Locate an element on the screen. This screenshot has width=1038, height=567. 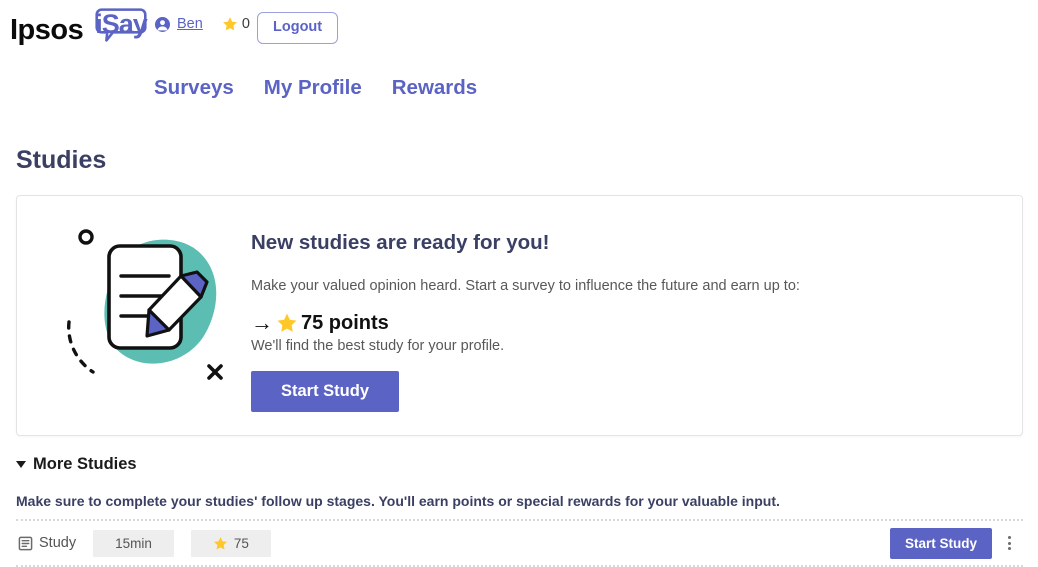
hero-points-row: → 75 points is located at coordinates (621, 322).